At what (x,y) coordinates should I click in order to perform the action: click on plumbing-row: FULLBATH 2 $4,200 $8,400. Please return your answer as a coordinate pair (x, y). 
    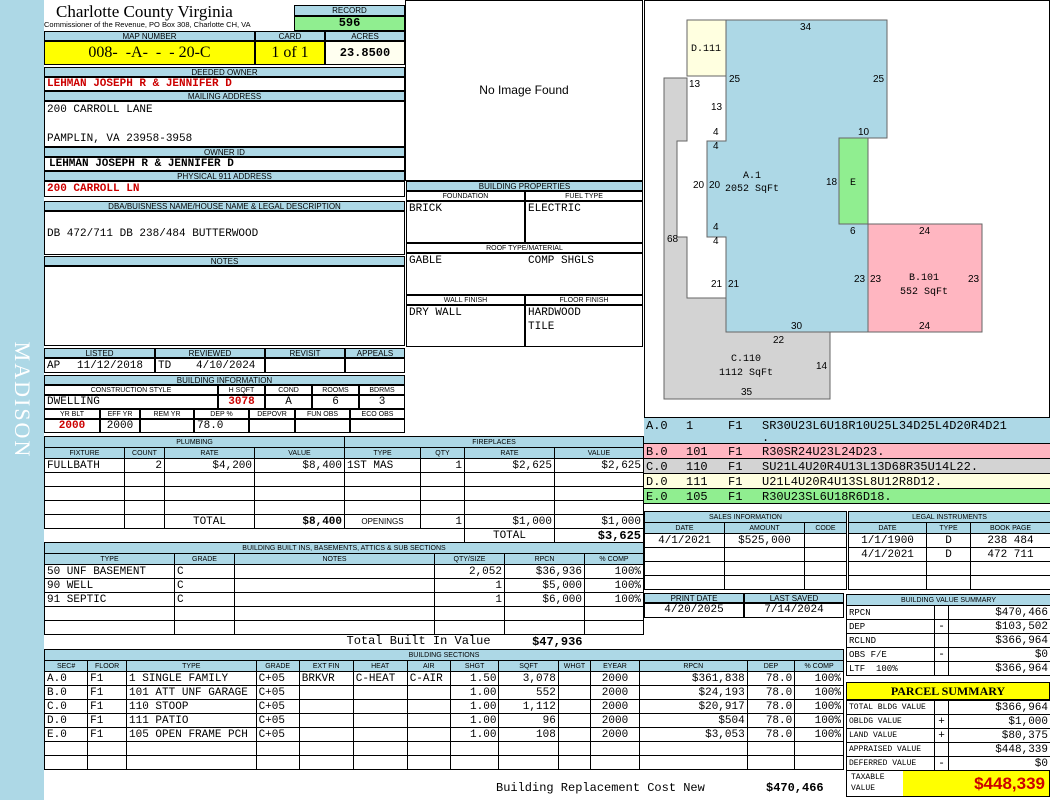
    Looking at the image, I should click on (194, 465).